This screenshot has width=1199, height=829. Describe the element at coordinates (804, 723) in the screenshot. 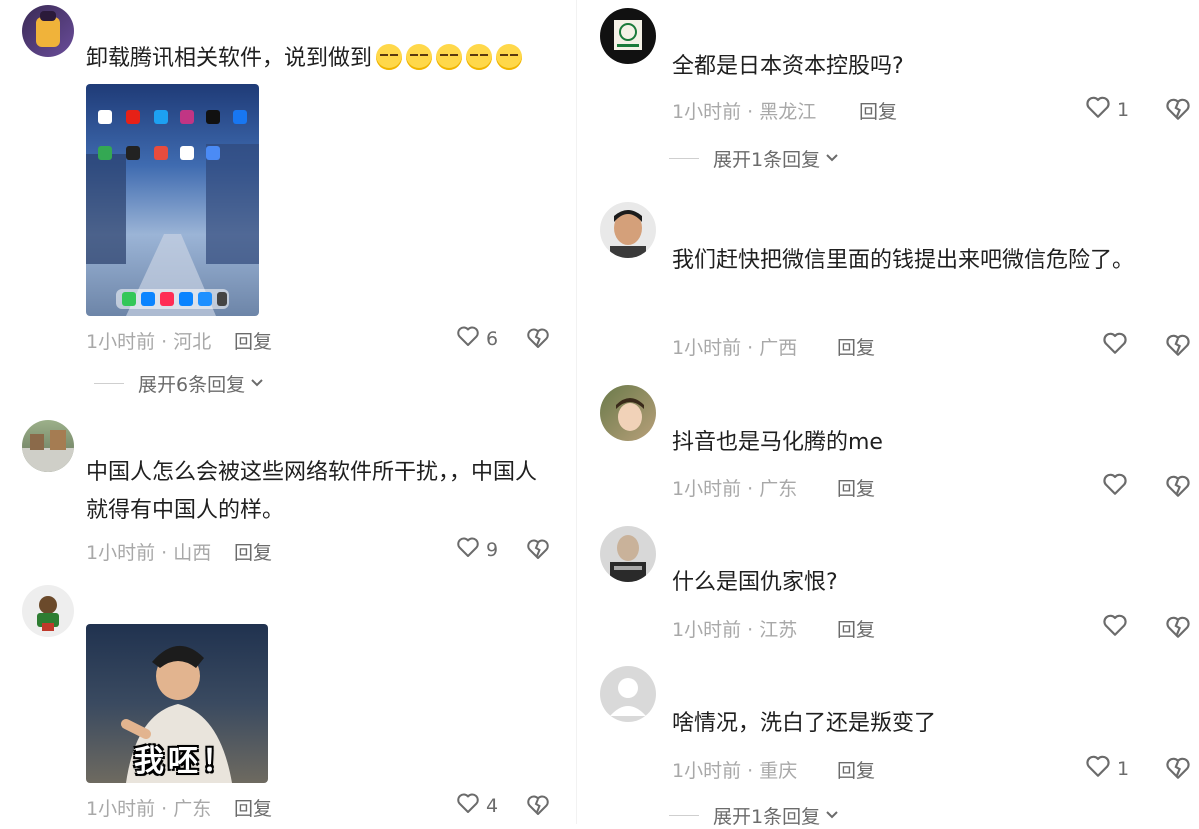

I see `comment-text: 啥情况，洗白了还是叛变了` at that location.